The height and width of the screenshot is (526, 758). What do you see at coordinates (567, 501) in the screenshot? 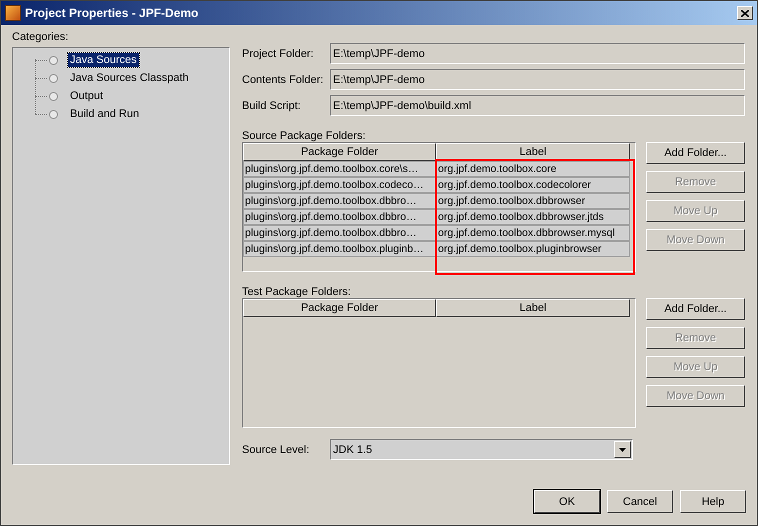
I see `button: OK` at bounding box center [567, 501].